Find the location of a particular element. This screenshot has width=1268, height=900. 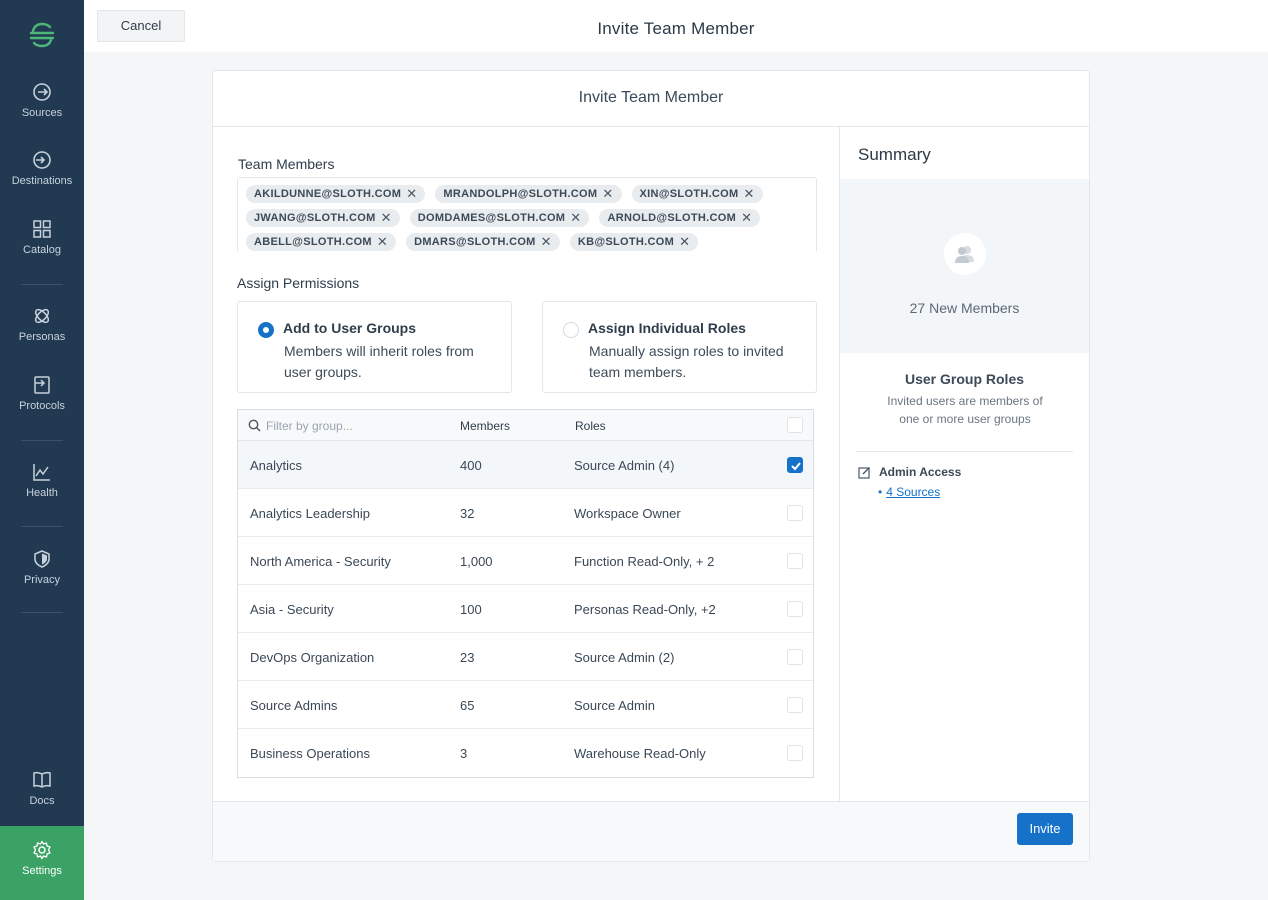

member-tag: XIN@SLOTH.COM ✕ is located at coordinates (697, 194).